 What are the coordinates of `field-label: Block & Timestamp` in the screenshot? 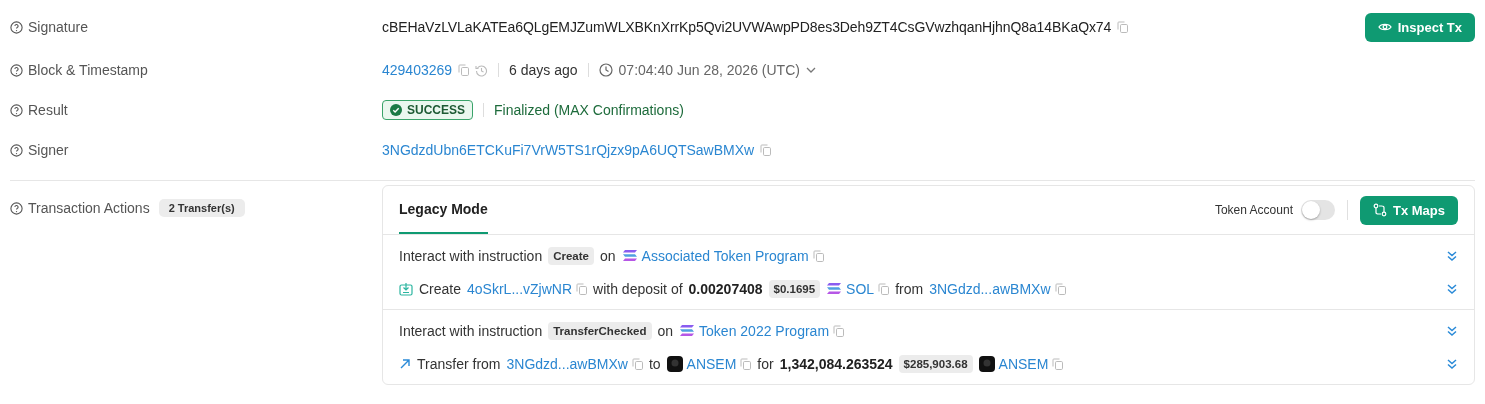 It's located at (88, 70).